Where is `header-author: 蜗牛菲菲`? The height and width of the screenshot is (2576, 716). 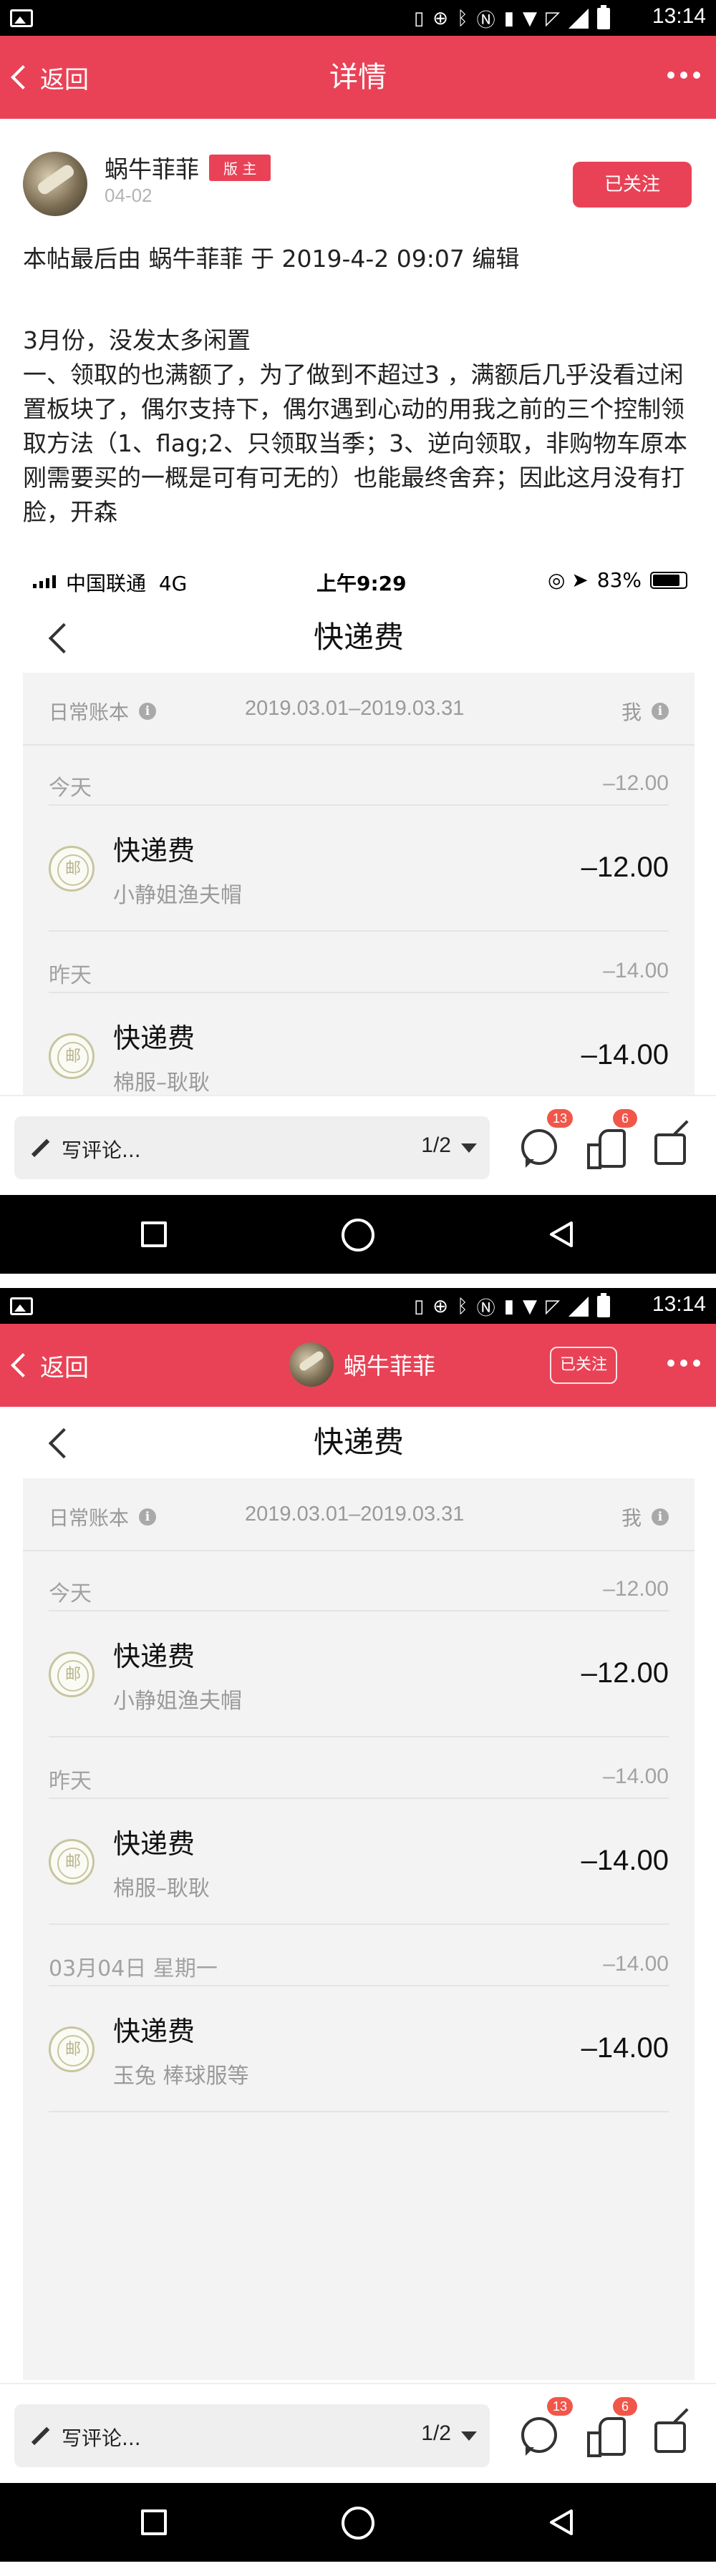 header-author: 蜗牛菲菲 is located at coordinates (362, 1364).